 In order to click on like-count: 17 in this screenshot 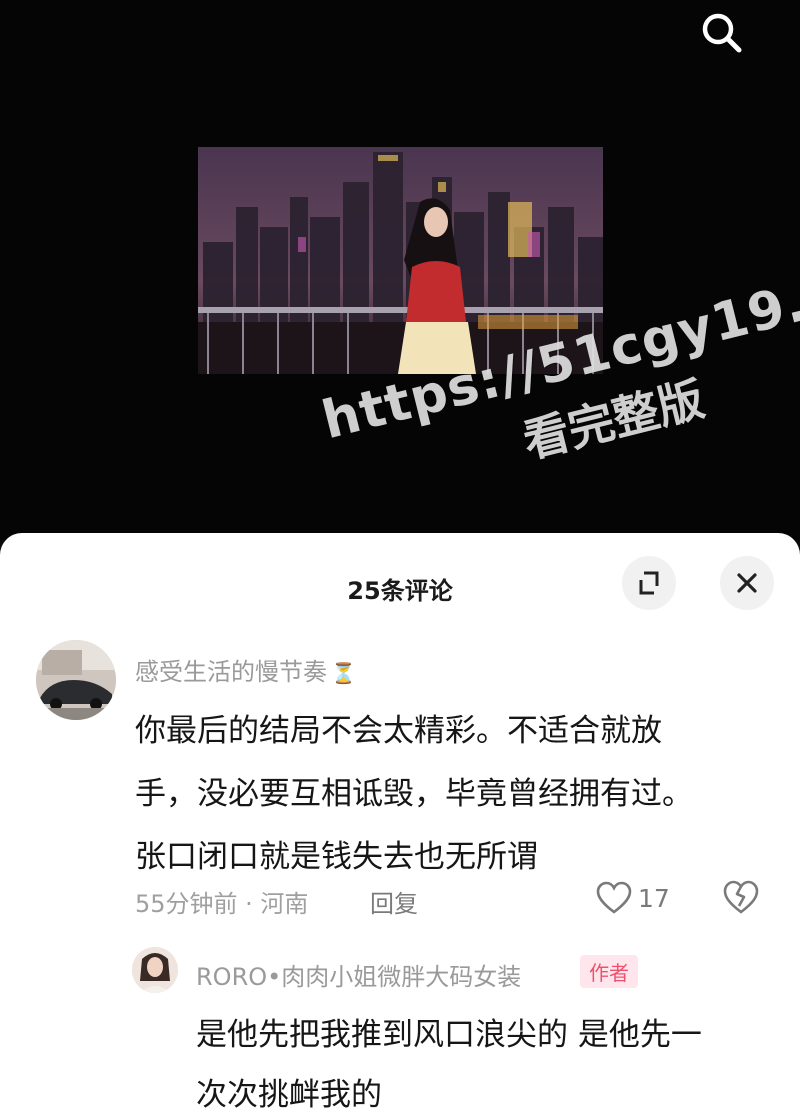, I will do `click(654, 898)`.